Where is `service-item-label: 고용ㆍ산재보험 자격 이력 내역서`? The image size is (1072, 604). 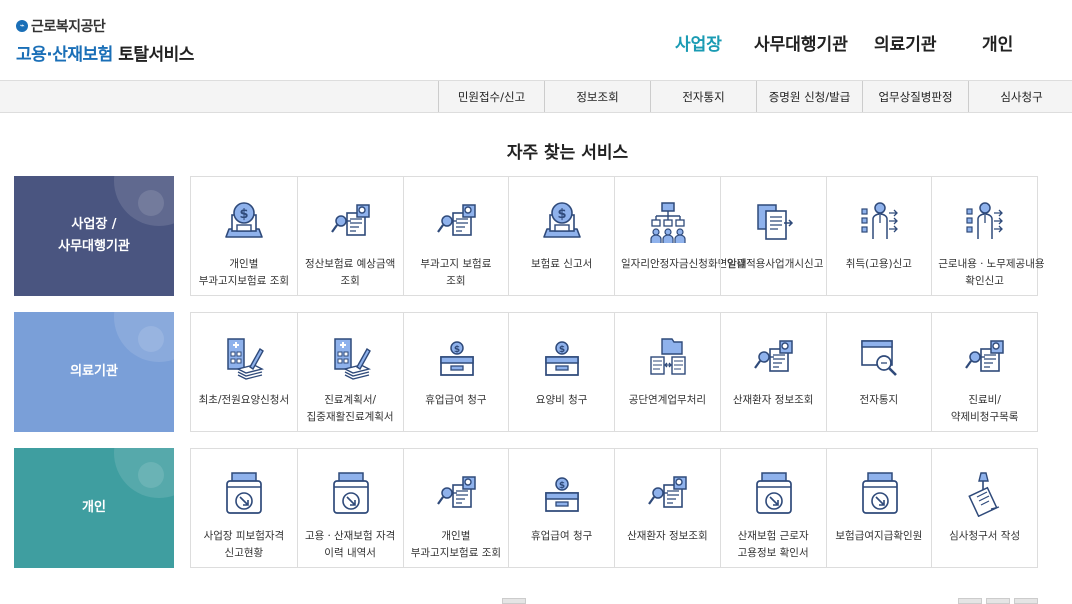 service-item-label: 고용ㆍ산재보험 자격 이력 내역서 is located at coordinates (350, 544).